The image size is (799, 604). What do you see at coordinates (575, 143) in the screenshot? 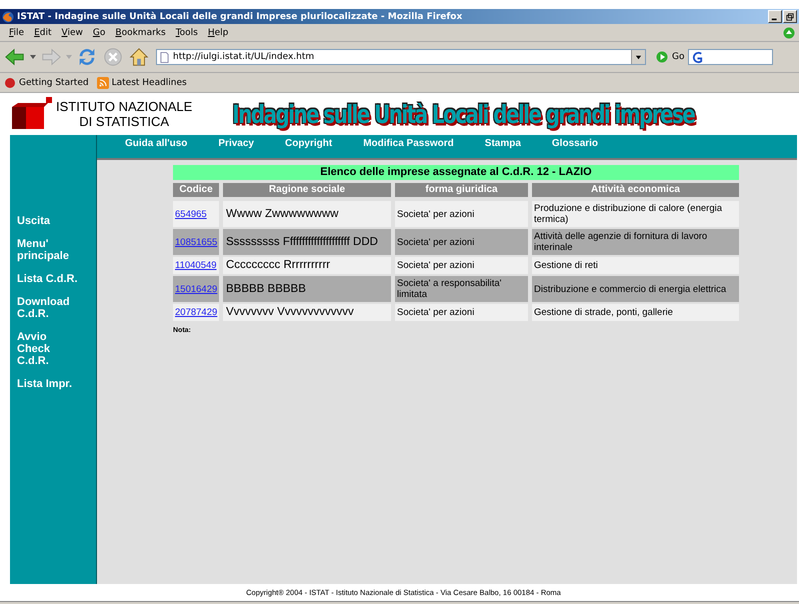
I see `nav-link: Glossario` at bounding box center [575, 143].